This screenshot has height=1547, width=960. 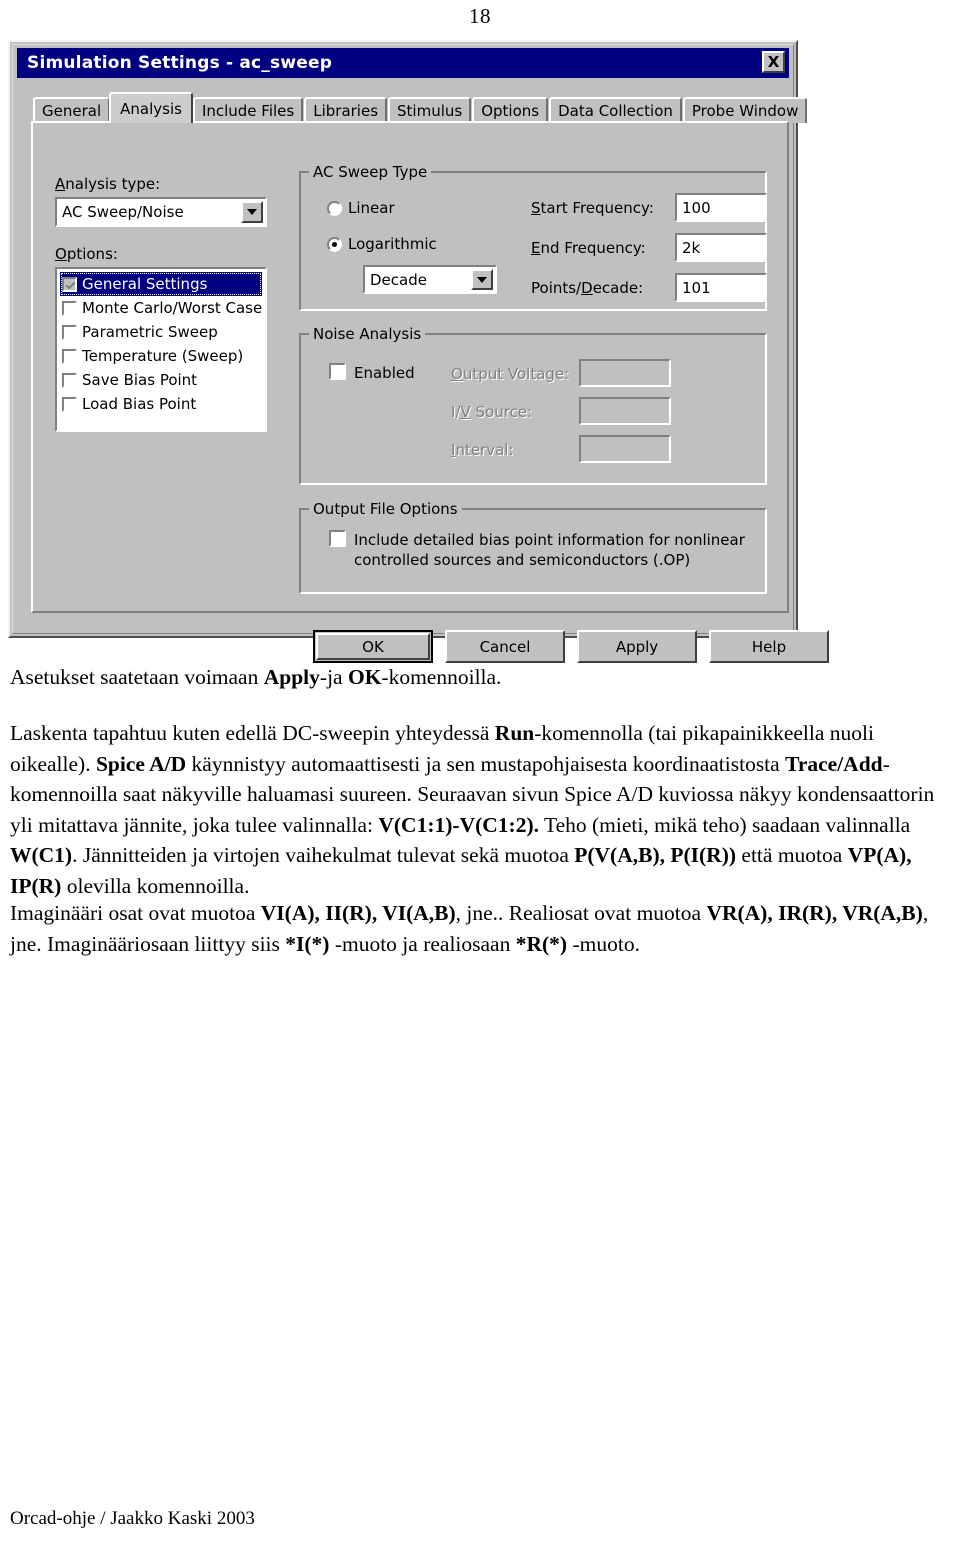 What do you see at coordinates (588, 248) in the screenshot?
I see `end-frequency-label: End Frequency:` at bounding box center [588, 248].